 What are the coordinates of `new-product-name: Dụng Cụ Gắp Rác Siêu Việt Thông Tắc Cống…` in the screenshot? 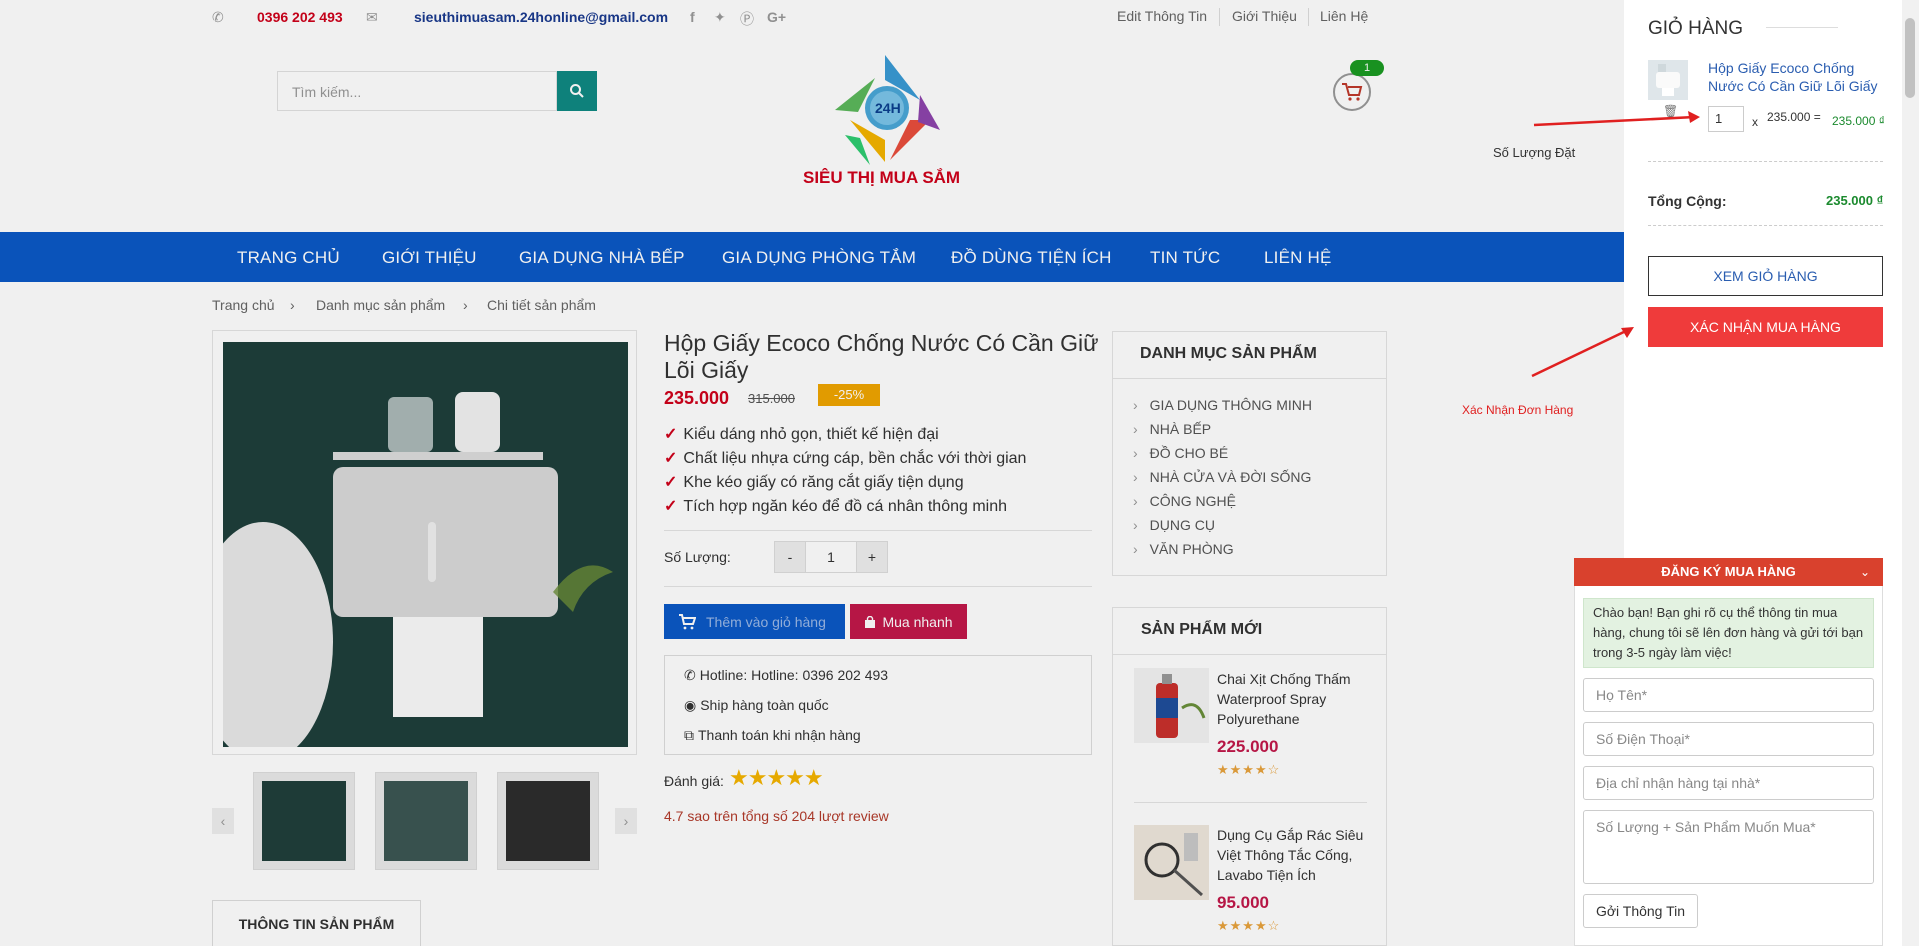 It's located at (1292, 855).